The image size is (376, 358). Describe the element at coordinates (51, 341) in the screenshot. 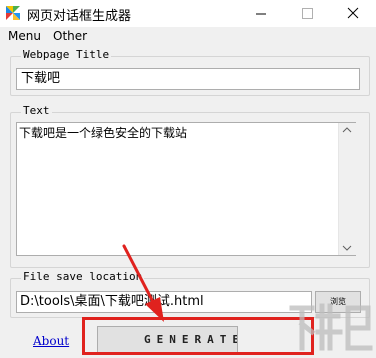

I see `about-link: About` at that location.